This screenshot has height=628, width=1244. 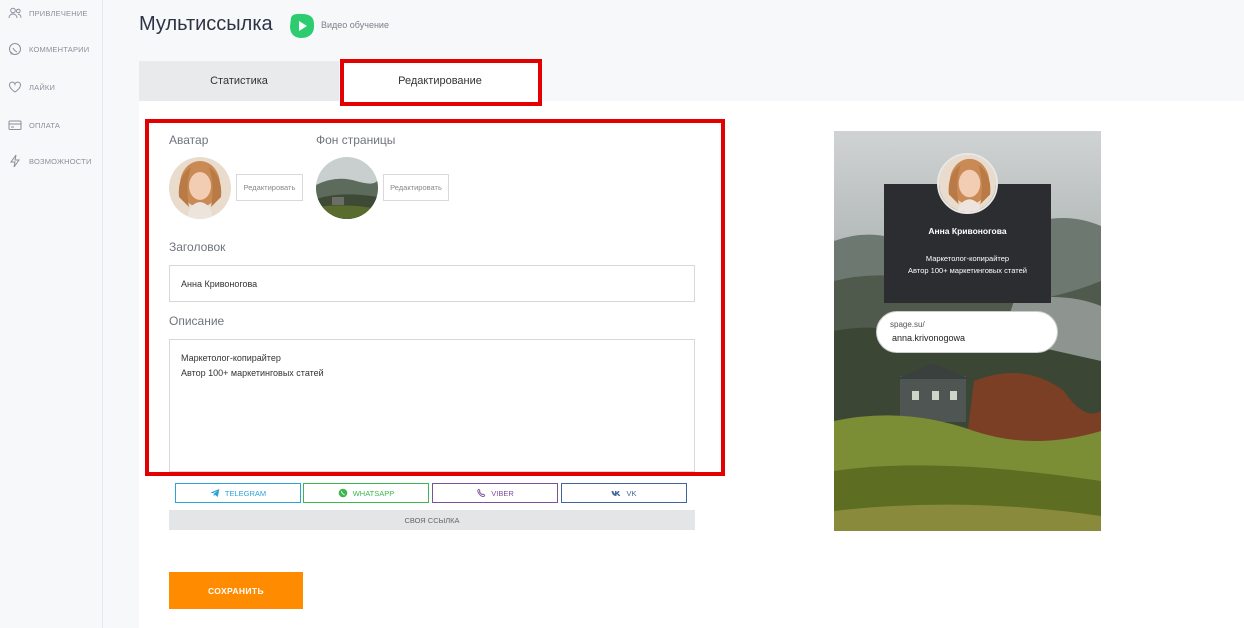 I want to click on sidebar-item-attraction: ПРИВЛЕЧЕНИЕ, so click(x=48, y=13).